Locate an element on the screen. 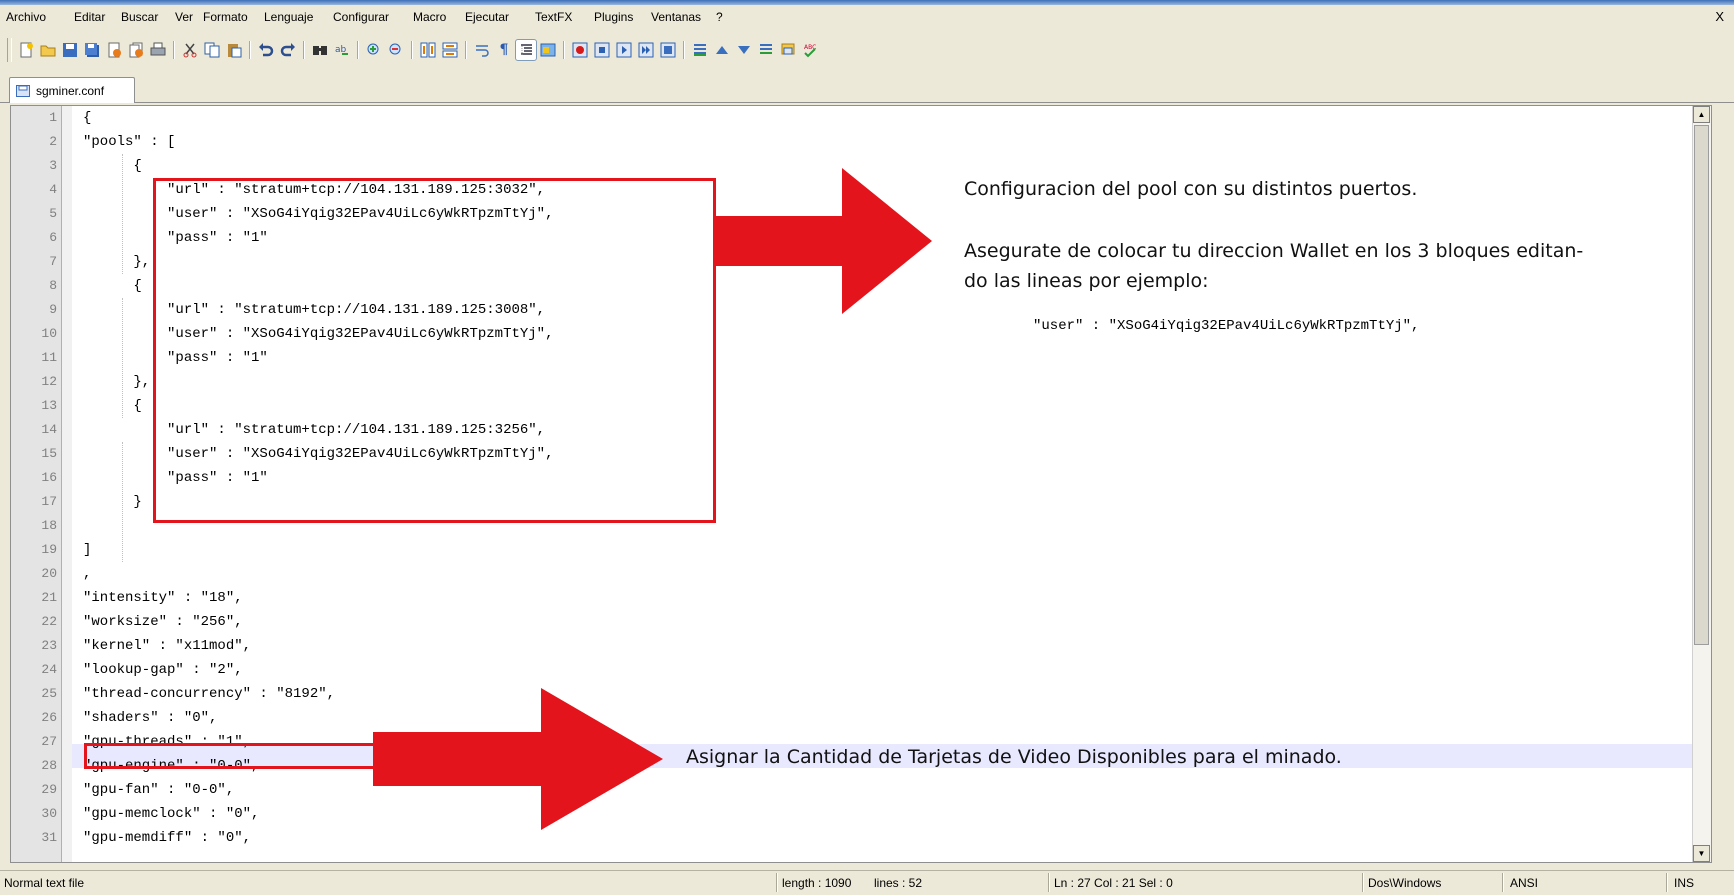  save-icon is located at coordinates (70, 50).